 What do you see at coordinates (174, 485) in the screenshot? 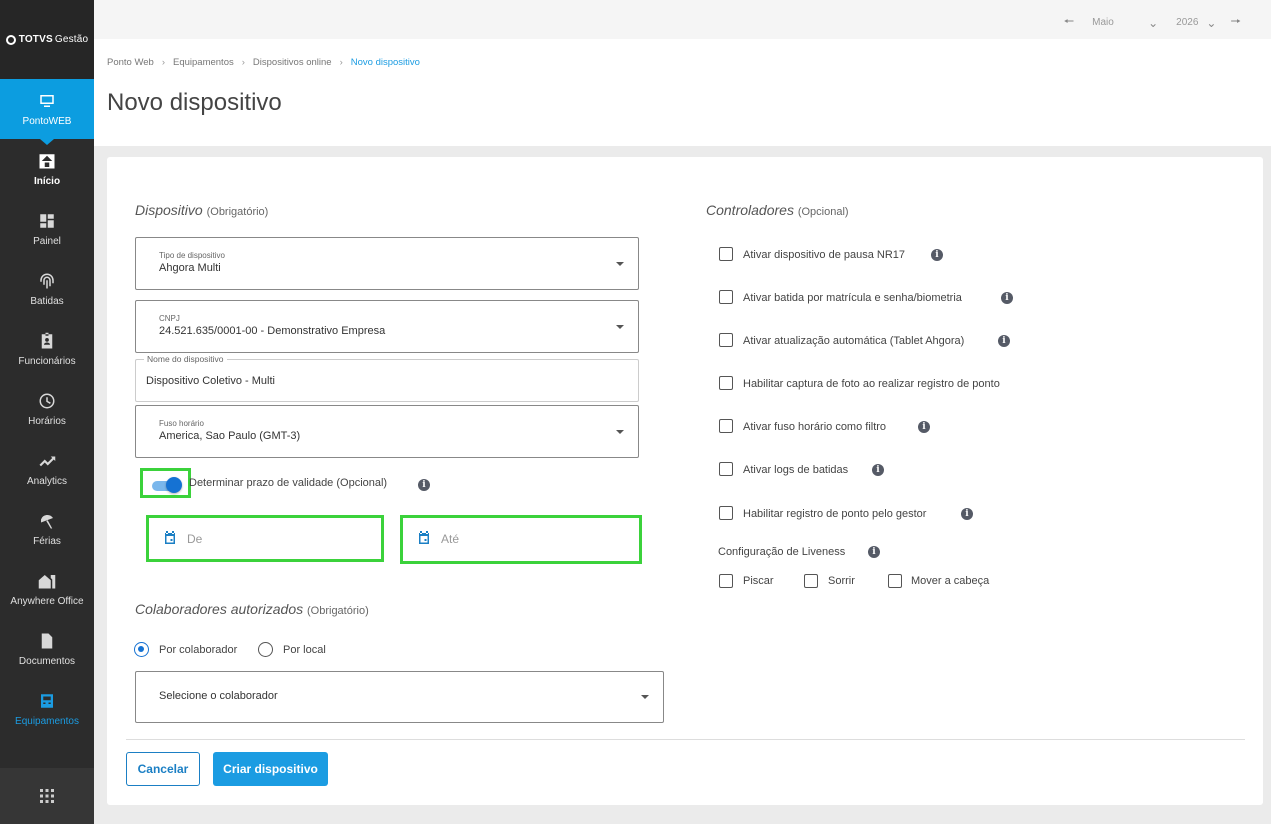
I see `toggle-knob` at bounding box center [174, 485].